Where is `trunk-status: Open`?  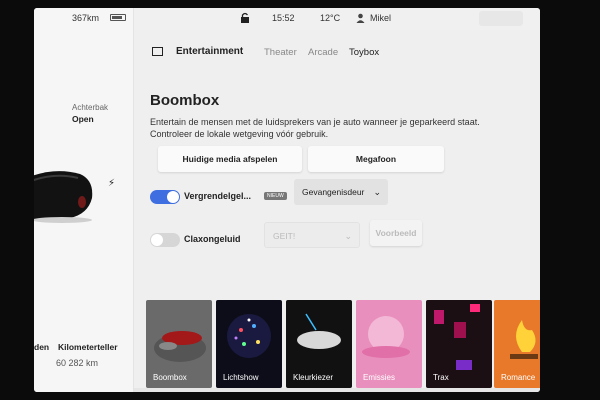 trunk-status: Open is located at coordinates (83, 119).